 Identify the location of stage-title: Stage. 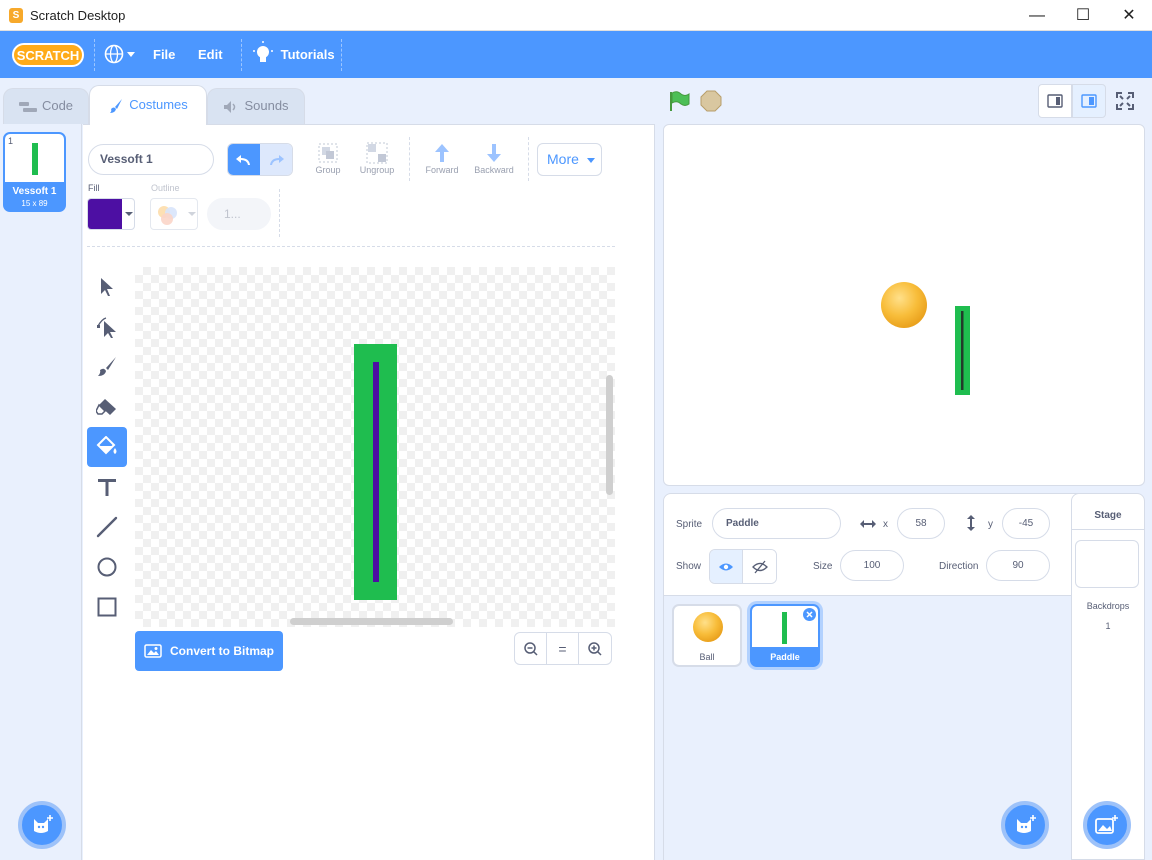
(1108, 515).